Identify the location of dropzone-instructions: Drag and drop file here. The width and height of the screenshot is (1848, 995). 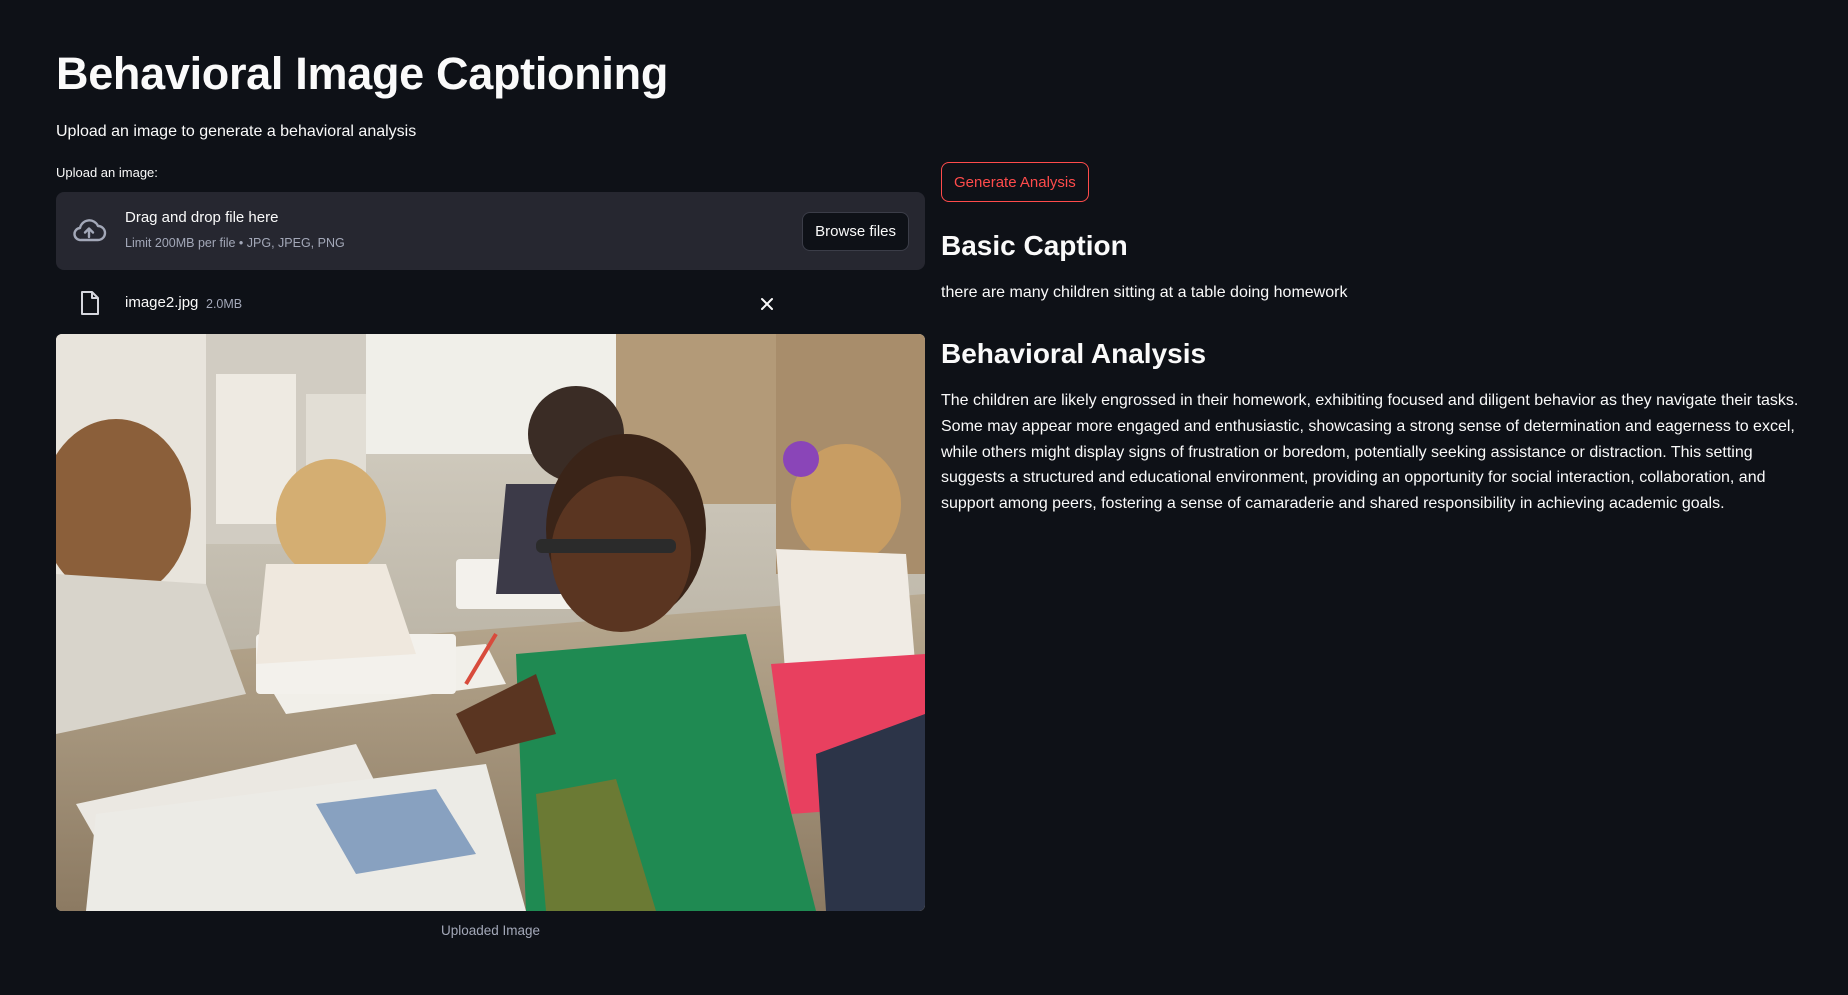
(202, 217).